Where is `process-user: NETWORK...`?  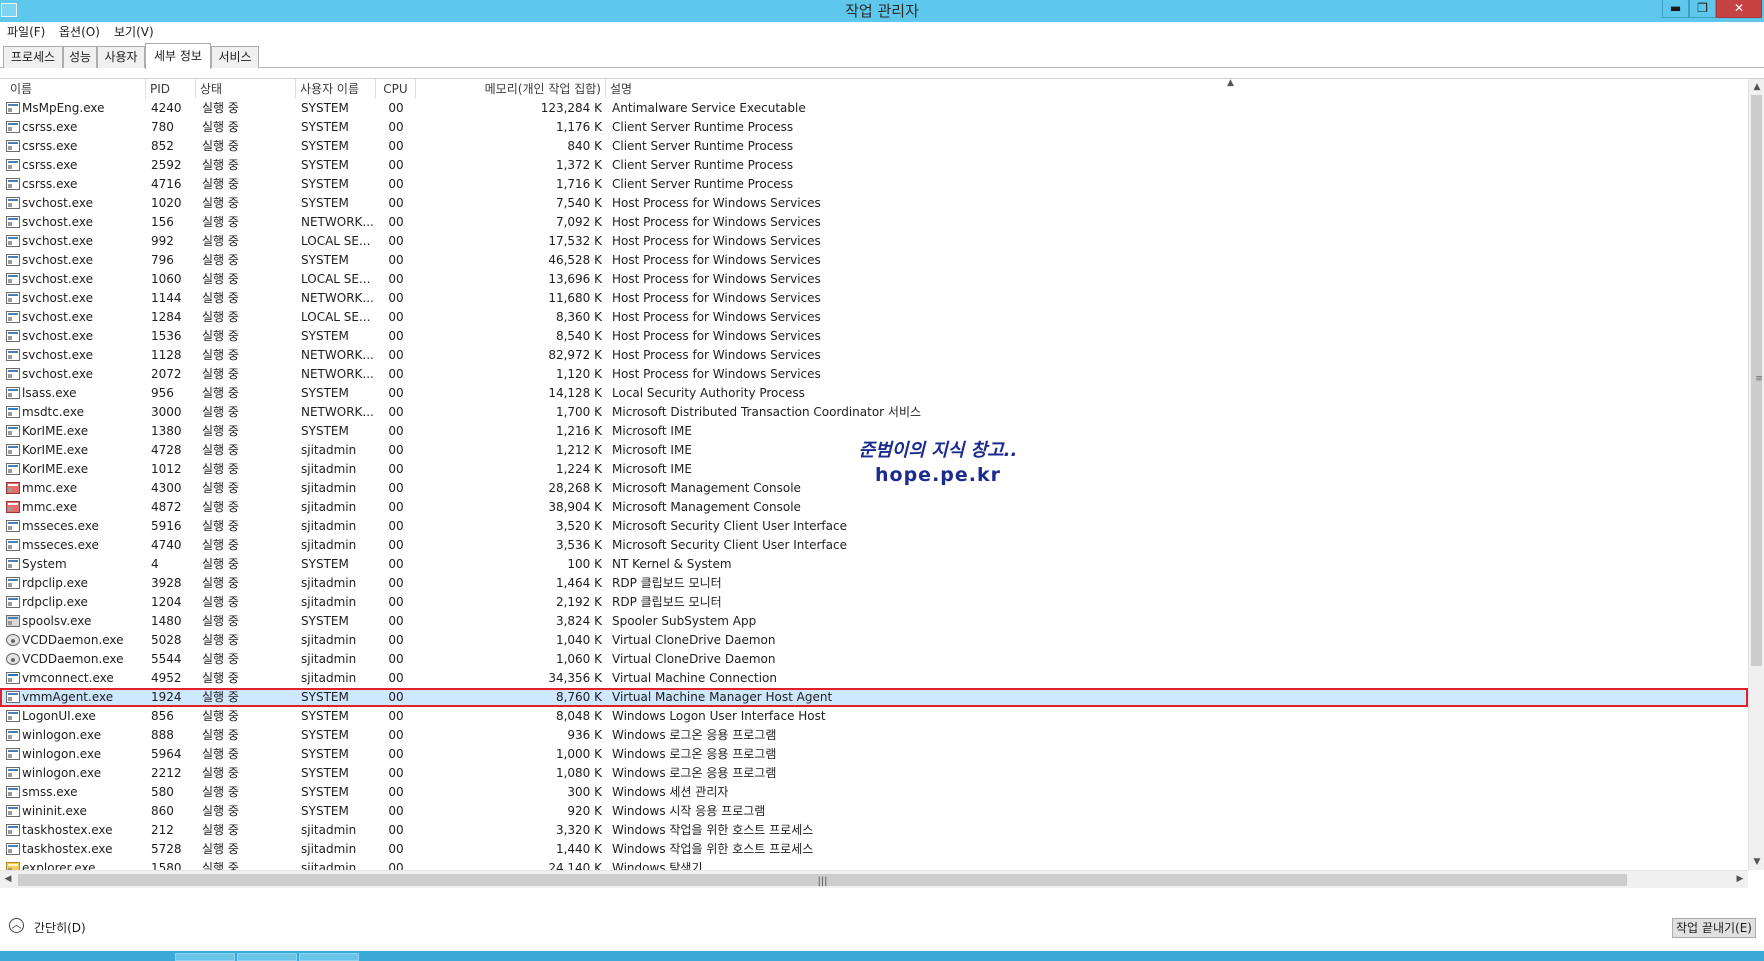
process-user: NETWORK... is located at coordinates (337, 298).